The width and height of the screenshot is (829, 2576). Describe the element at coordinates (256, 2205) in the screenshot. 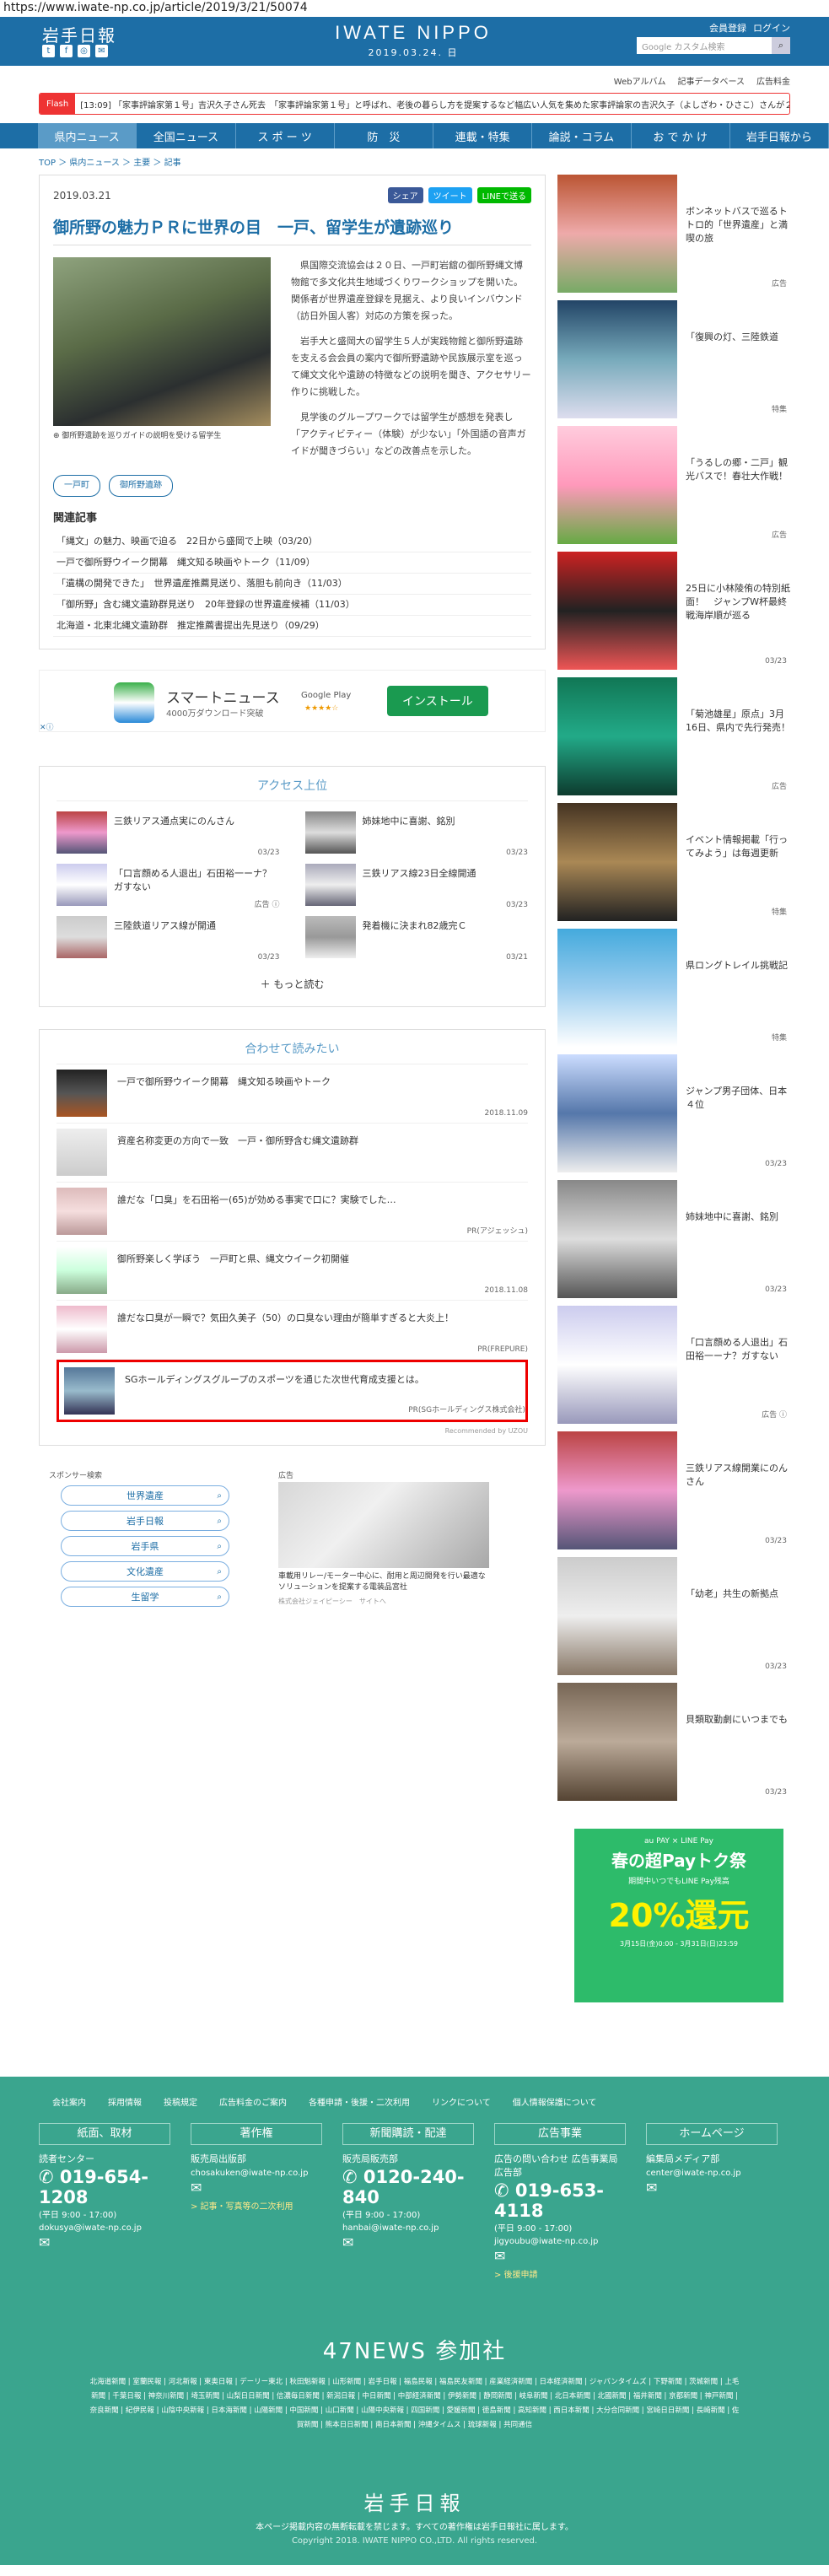

I see `secondary-use-link: > 記事・写真等の二次利用` at that location.